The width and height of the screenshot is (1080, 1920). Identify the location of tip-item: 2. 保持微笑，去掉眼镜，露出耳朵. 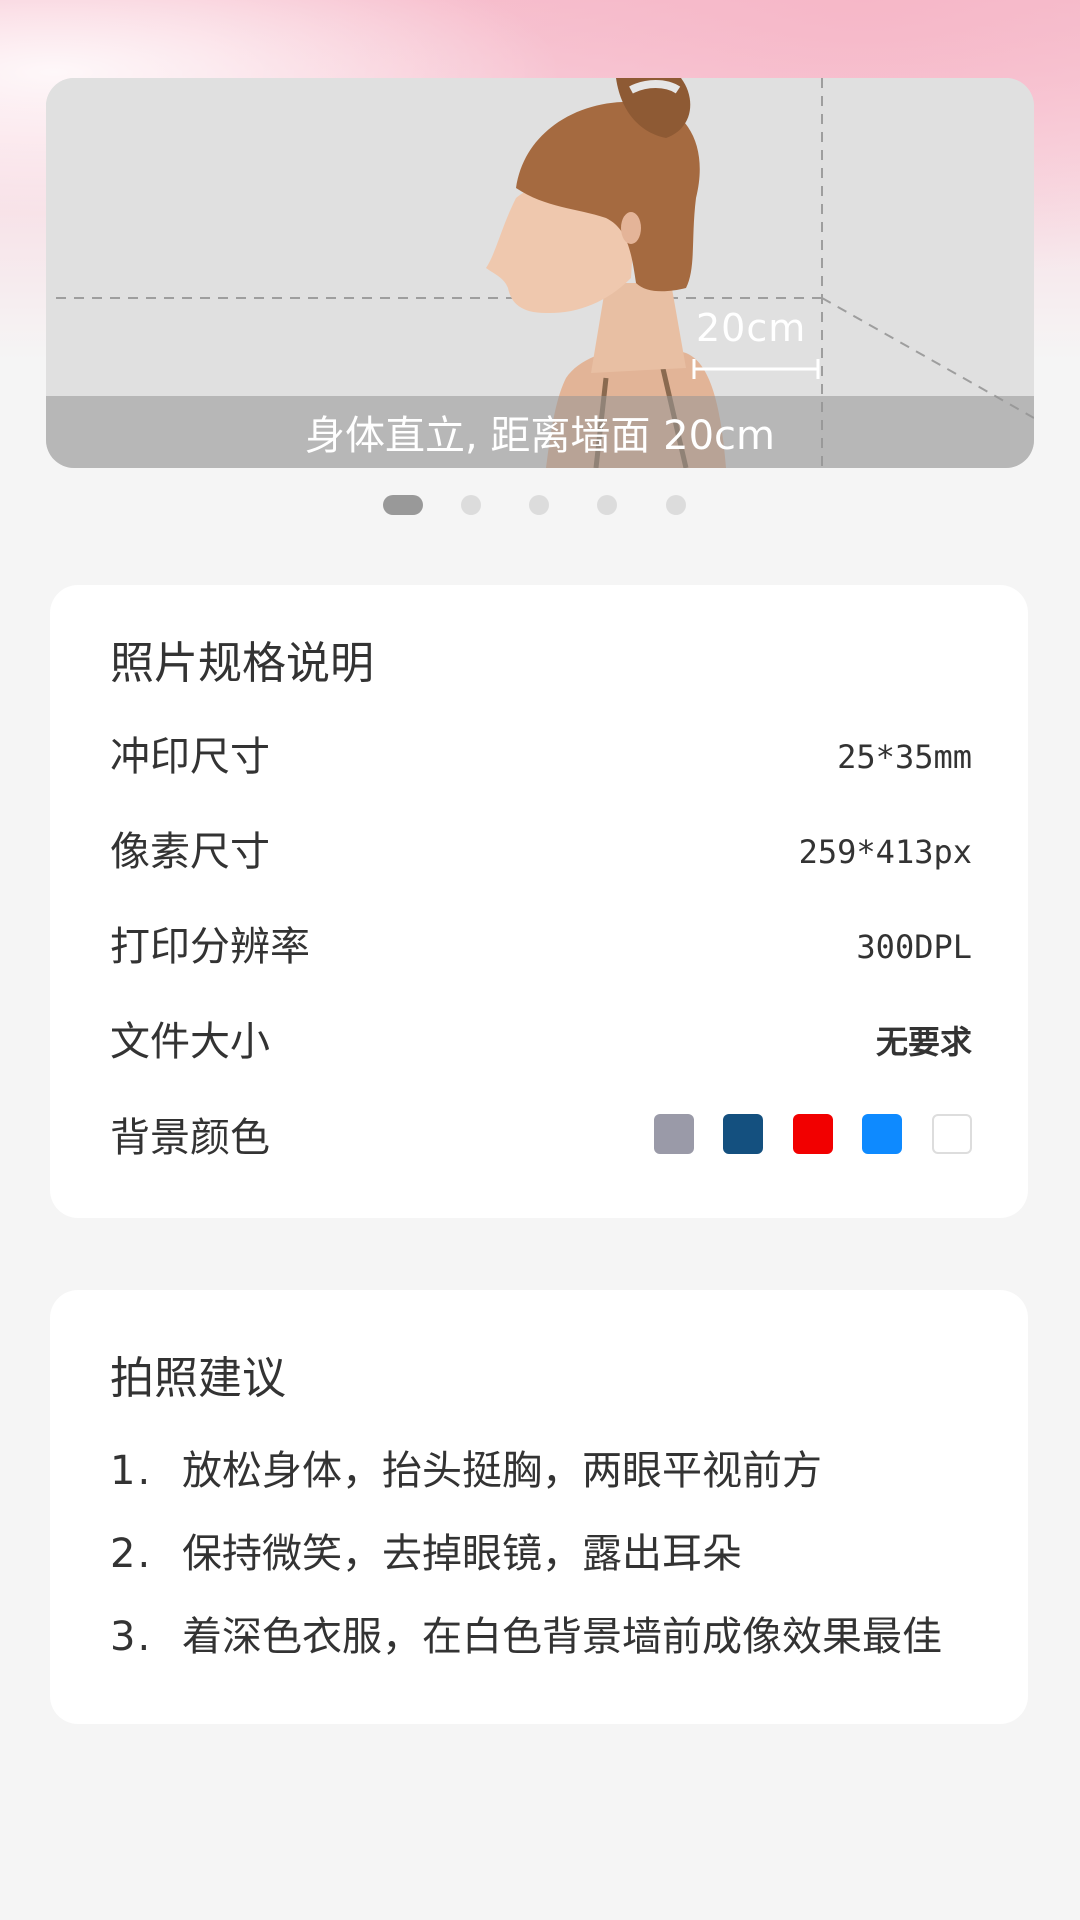
(426, 1550).